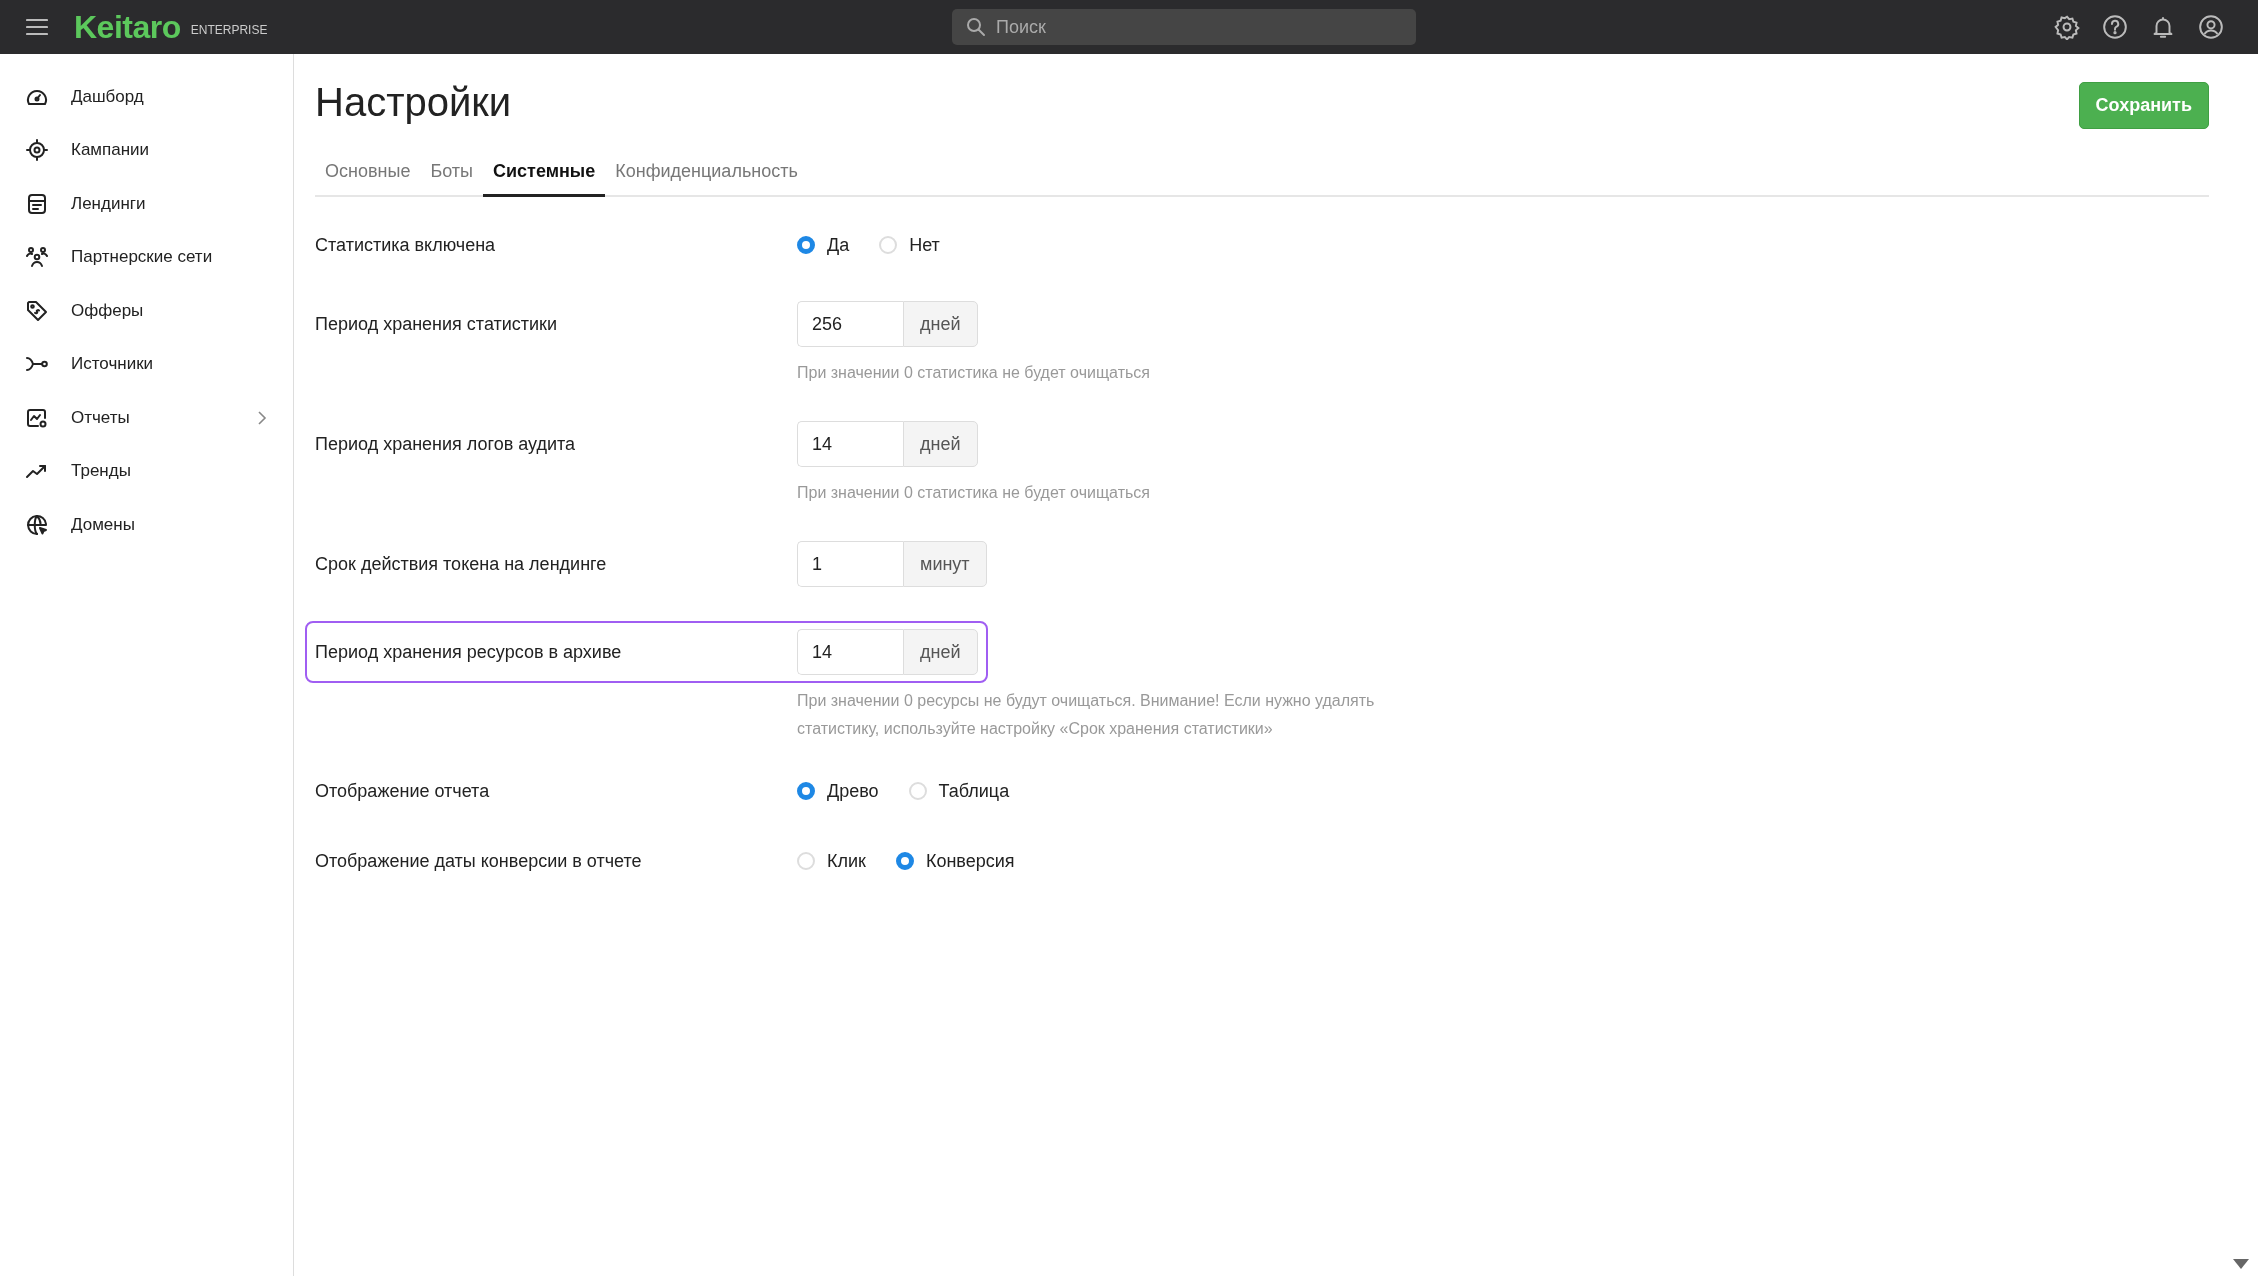 This screenshot has width=2258, height=1276. I want to click on sidebar-item: Дашборд, so click(146, 97).